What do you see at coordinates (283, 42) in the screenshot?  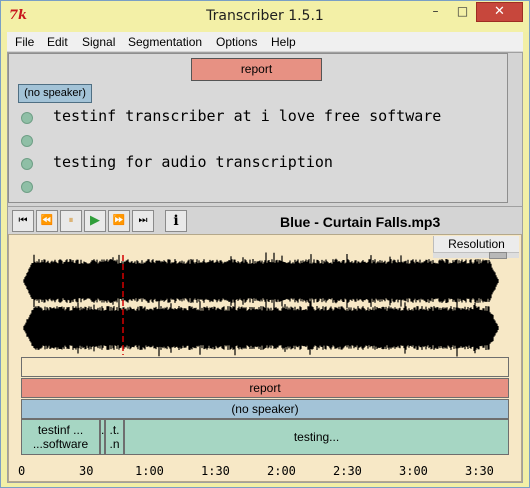 I see `menu-help: Help` at bounding box center [283, 42].